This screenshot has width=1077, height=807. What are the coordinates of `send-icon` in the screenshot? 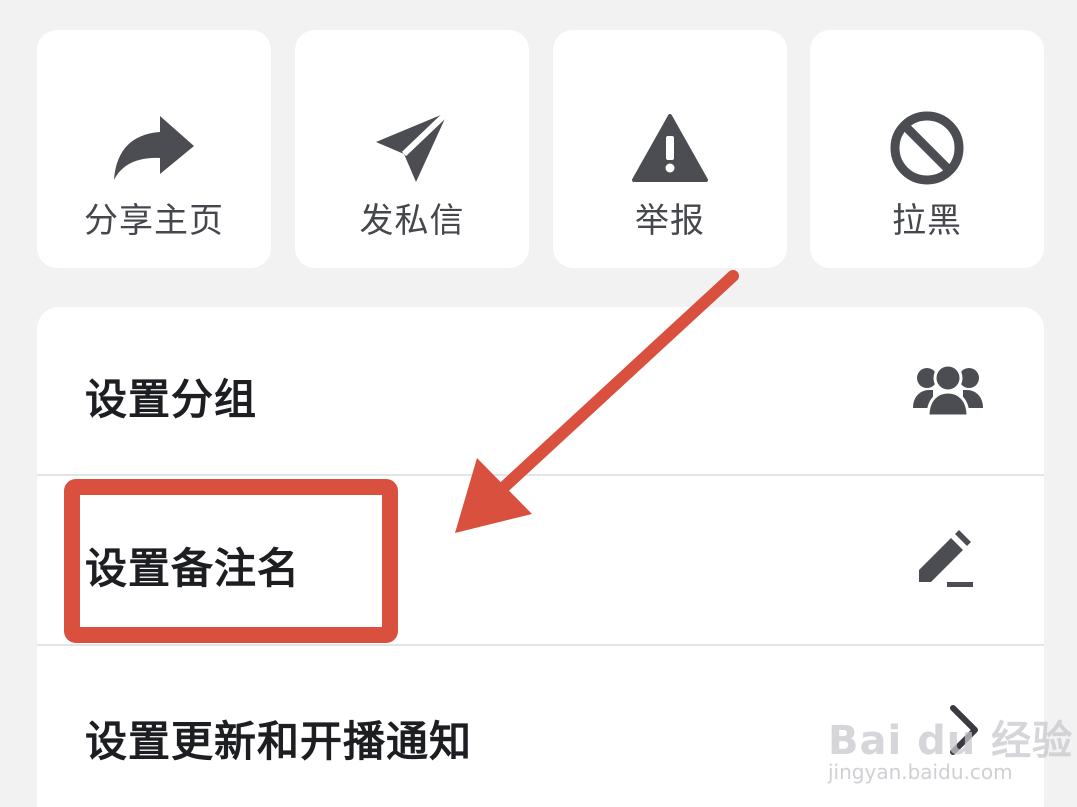 It's located at (412, 148).